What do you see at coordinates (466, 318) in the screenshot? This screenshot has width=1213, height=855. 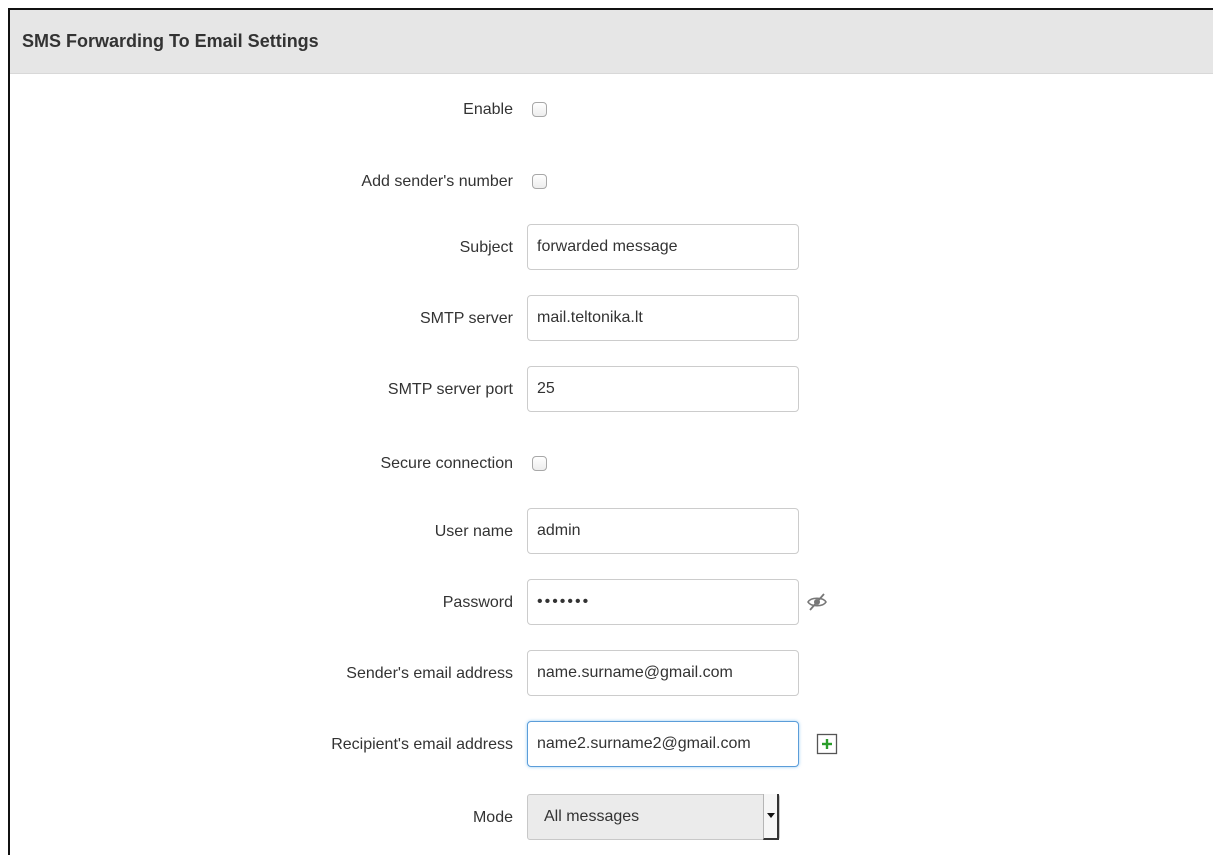 I see `smtp-server-label: SMTP server` at bounding box center [466, 318].